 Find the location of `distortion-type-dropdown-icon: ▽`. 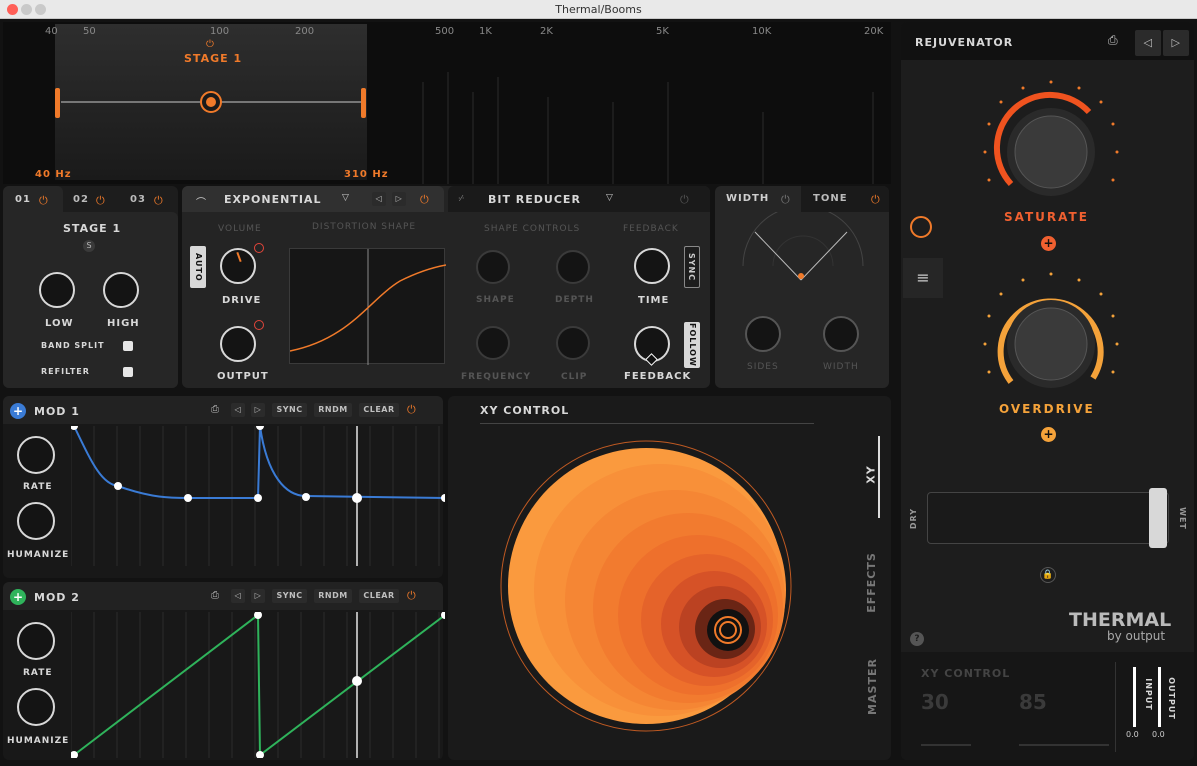

distortion-type-dropdown-icon: ▽ is located at coordinates (345, 198).